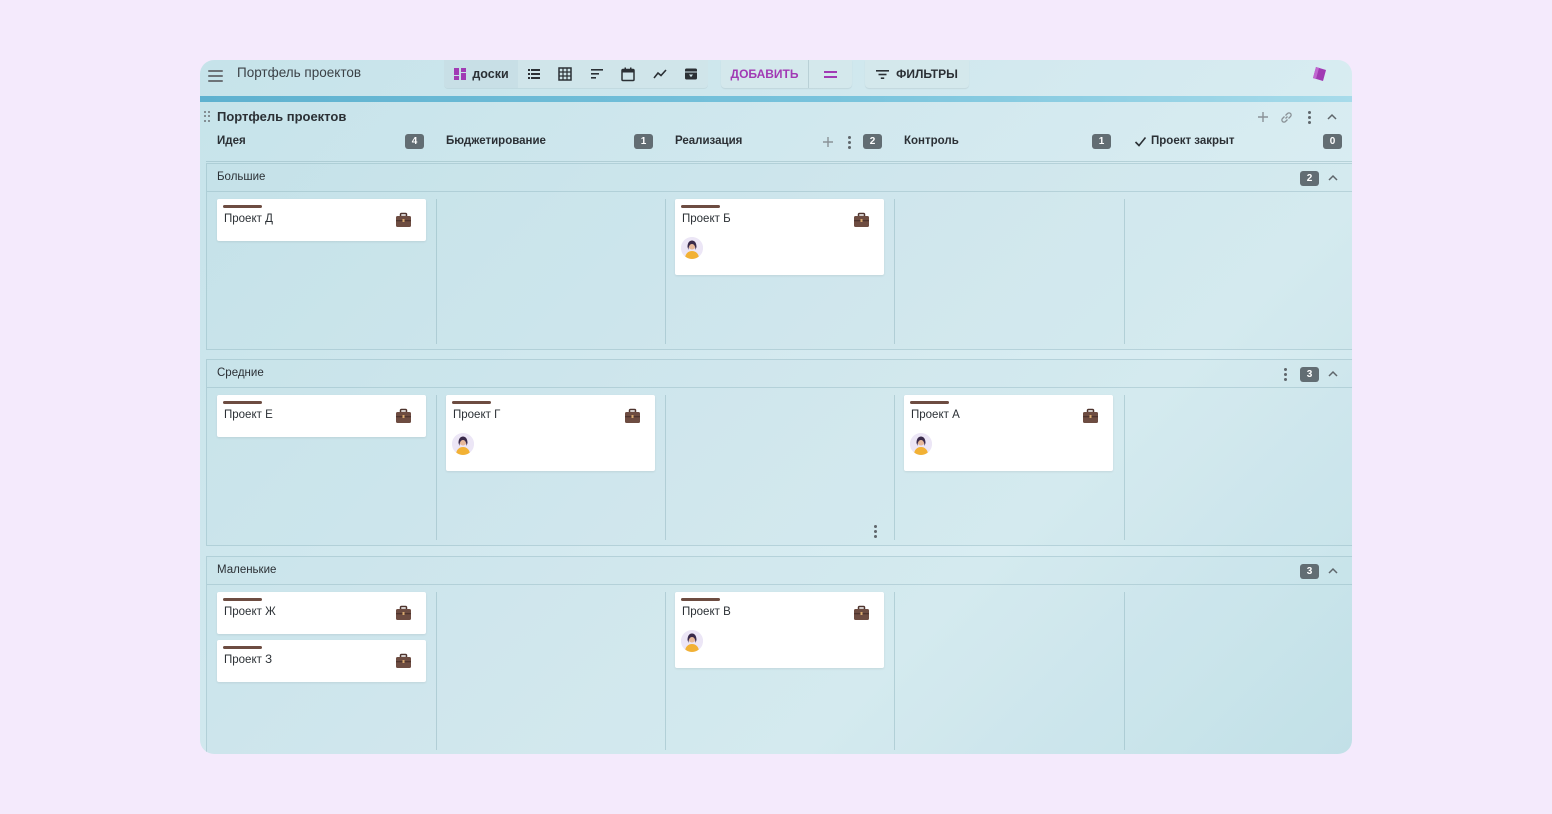 This screenshot has width=1552, height=814. I want to click on view-table-button, so click(566, 74).